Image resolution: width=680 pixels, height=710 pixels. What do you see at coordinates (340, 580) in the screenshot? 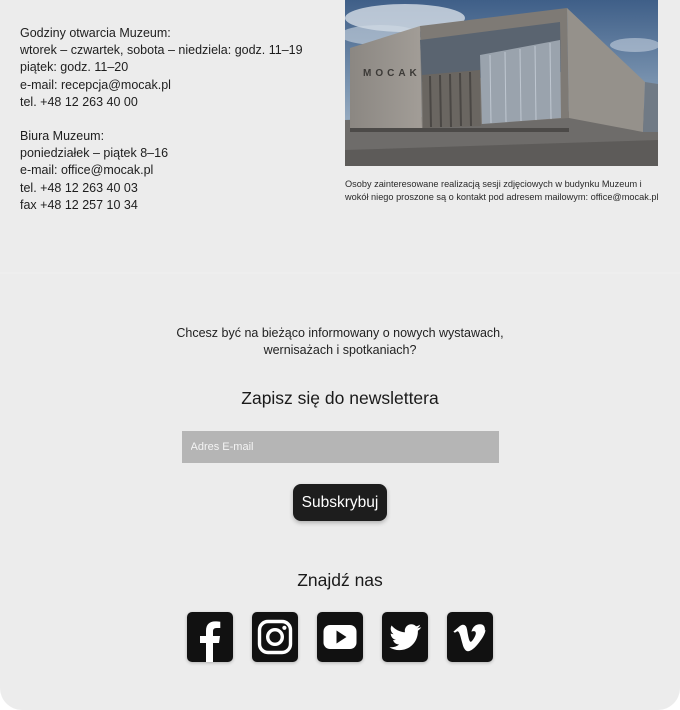
I see `find-us-title: Znajdź nas` at bounding box center [340, 580].